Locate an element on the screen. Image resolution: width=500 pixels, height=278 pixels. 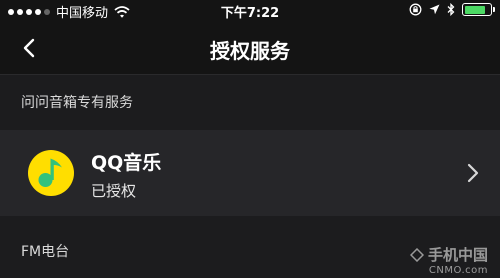
status-right is located at coordinates (452, 9).